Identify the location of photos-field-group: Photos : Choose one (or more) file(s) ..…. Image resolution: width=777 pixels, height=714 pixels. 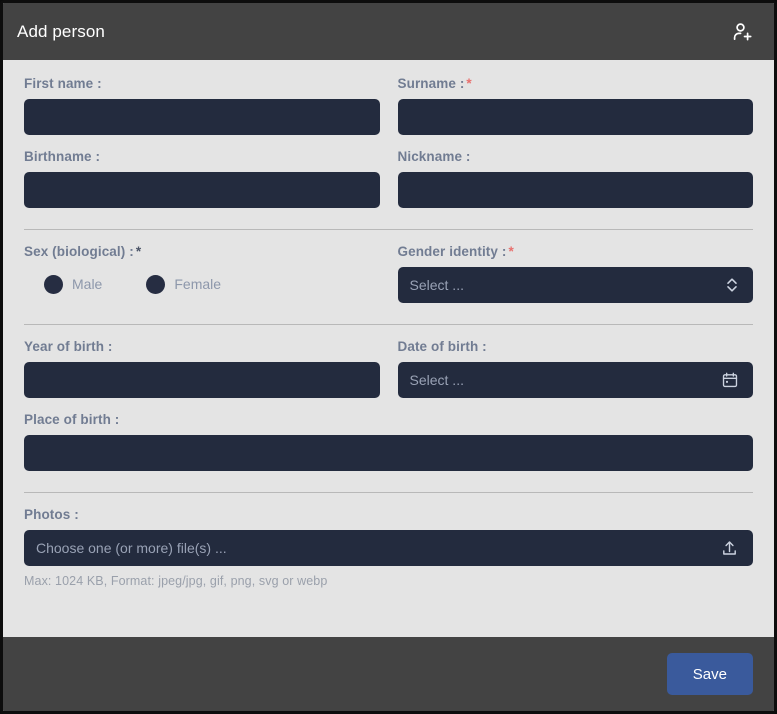
(388, 554).